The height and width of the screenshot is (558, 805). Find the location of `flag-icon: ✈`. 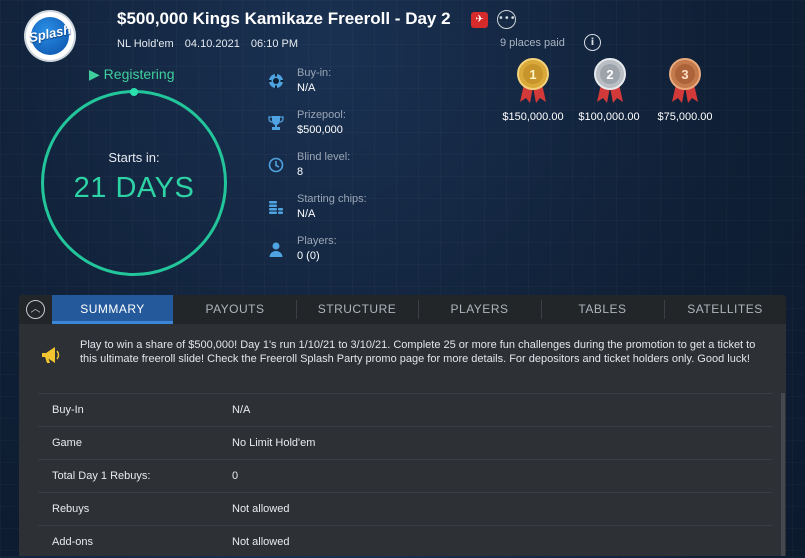

flag-icon: ✈ is located at coordinates (479, 20).